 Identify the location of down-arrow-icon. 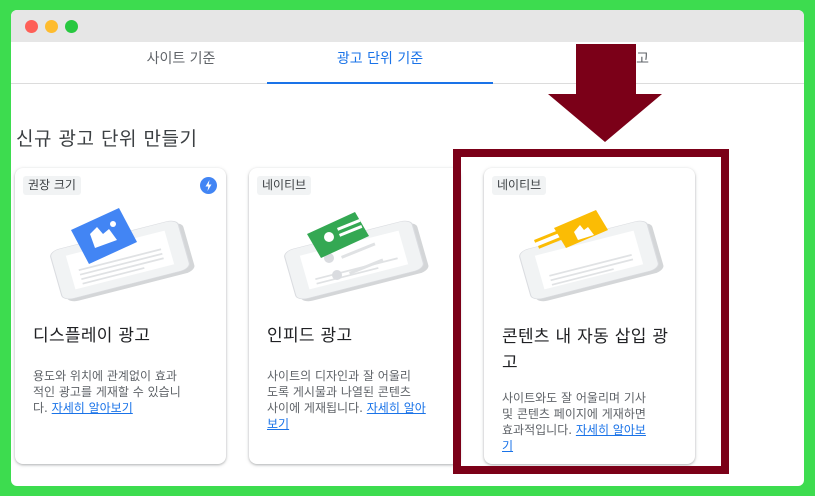
(605, 93).